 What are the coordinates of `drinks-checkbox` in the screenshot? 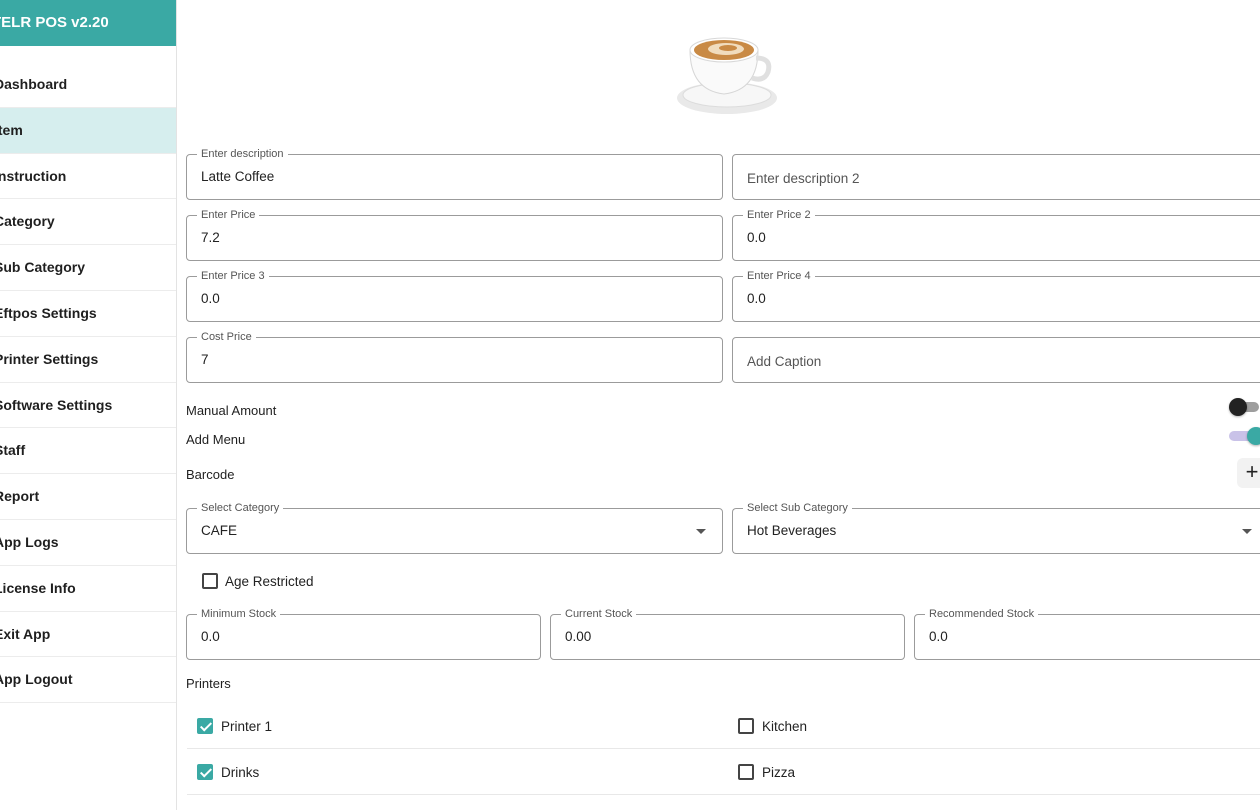 It's located at (205, 772).